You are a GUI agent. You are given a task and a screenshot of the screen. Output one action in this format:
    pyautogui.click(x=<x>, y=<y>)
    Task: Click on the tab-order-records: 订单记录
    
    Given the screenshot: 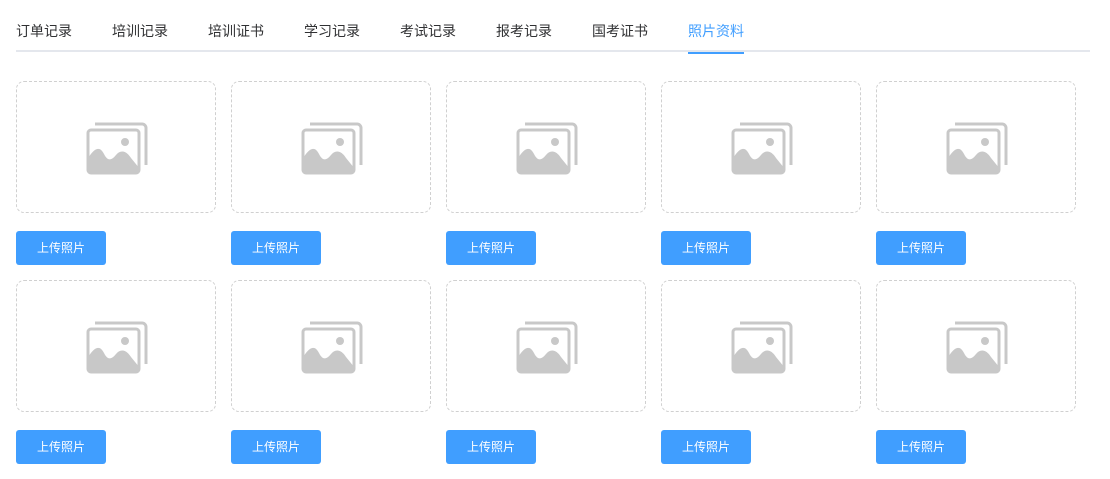 What is the action you would take?
    pyautogui.click(x=44, y=37)
    